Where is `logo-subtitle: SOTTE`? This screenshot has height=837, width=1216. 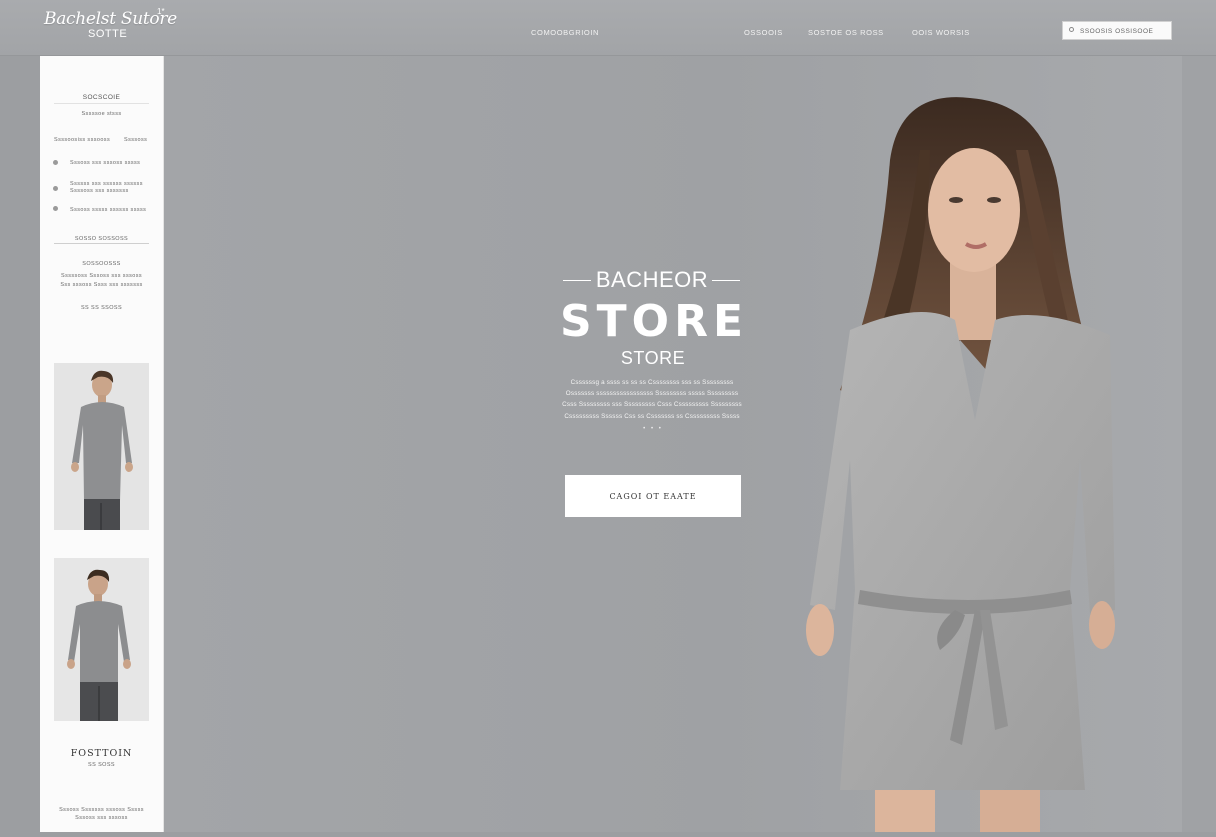 logo-subtitle: SOTTE is located at coordinates (108, 34).